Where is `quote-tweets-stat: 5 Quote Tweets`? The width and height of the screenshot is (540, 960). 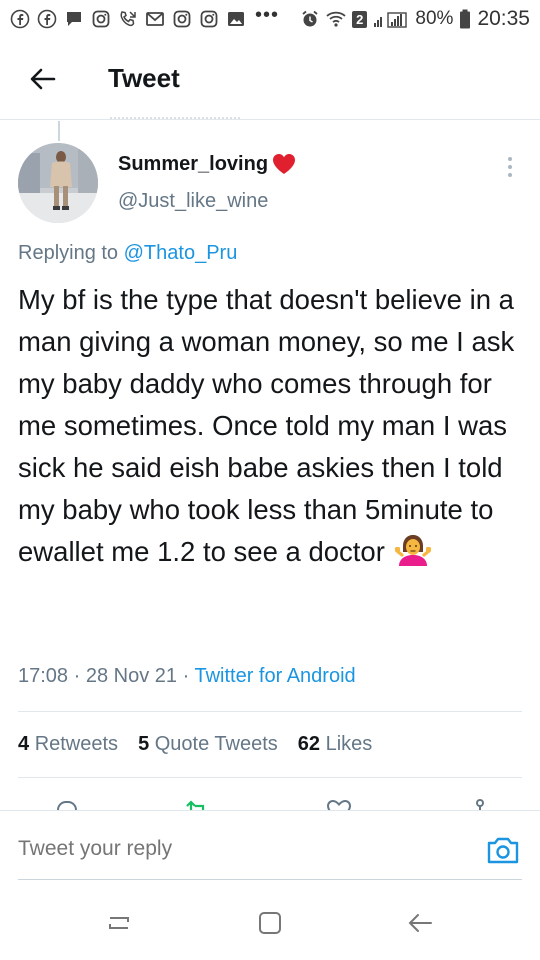 quote-tweets-stat: 5 Quote Tweets is located at coordinates (208, 744).